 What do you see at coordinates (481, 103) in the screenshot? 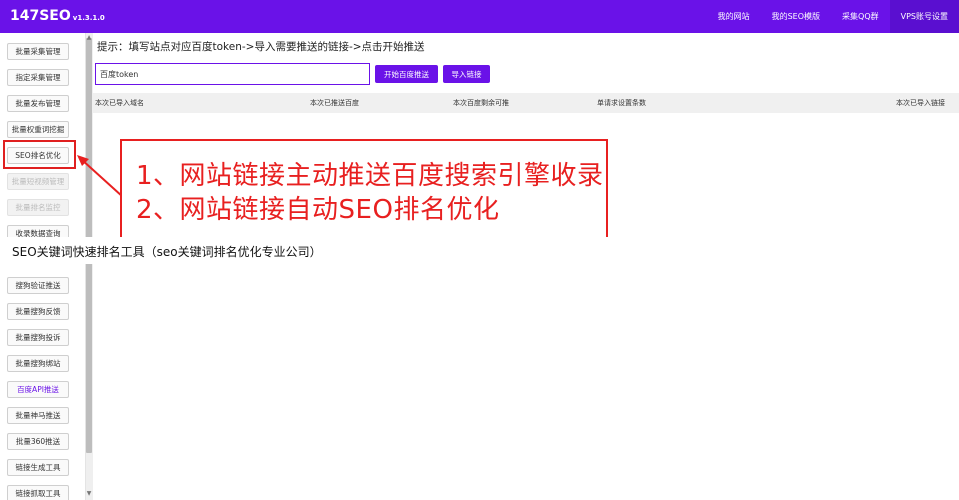
I see `stat-baidu-remaining: 本次百度剩余可推` at bounding box center [481, 103].